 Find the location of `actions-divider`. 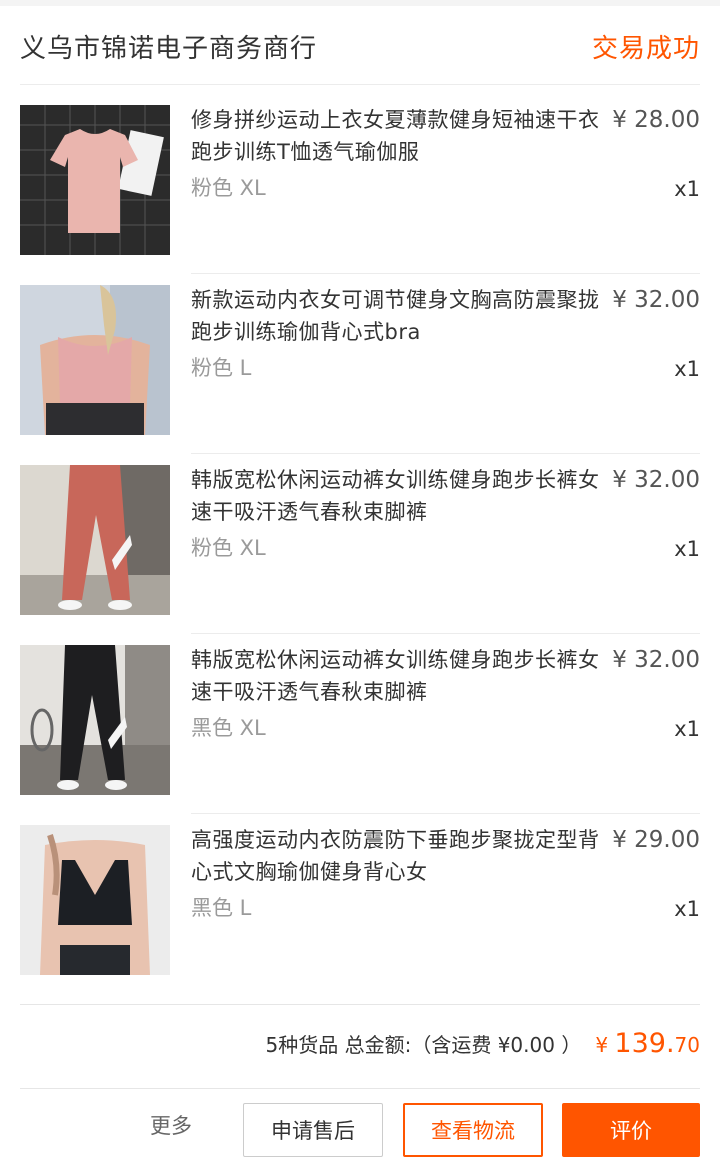

actions-divider is located at coordinates (360, 1088).